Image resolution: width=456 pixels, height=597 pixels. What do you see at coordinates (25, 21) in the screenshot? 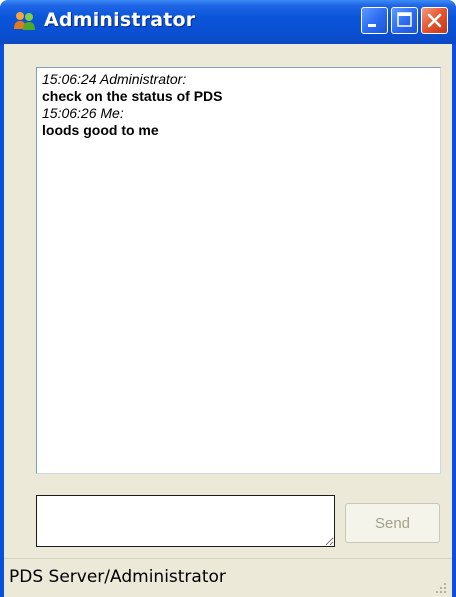
I see `users-icon` at bounding box center [25, 21].